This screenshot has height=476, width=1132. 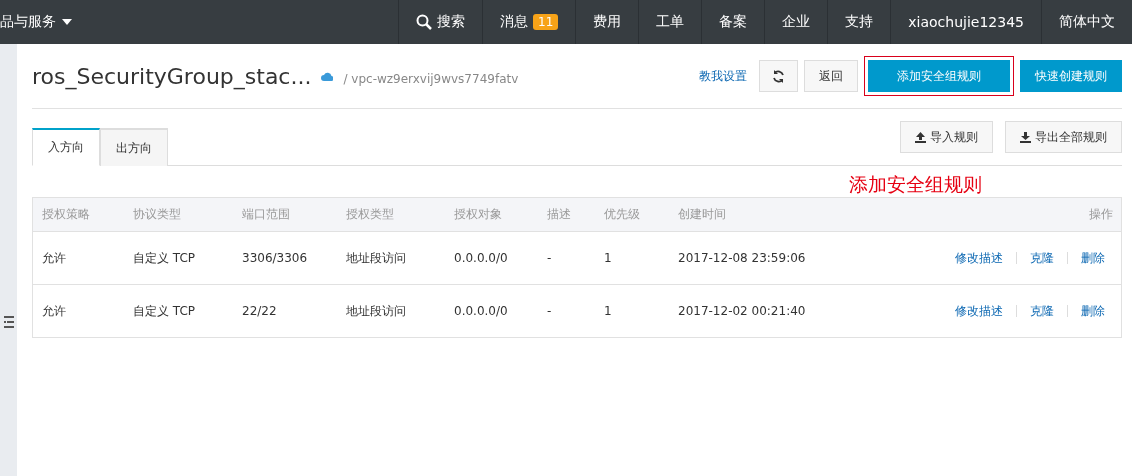 I want to click on table-cell-text: 2017-12-08 23:59:06, so click(x=742, y=258).